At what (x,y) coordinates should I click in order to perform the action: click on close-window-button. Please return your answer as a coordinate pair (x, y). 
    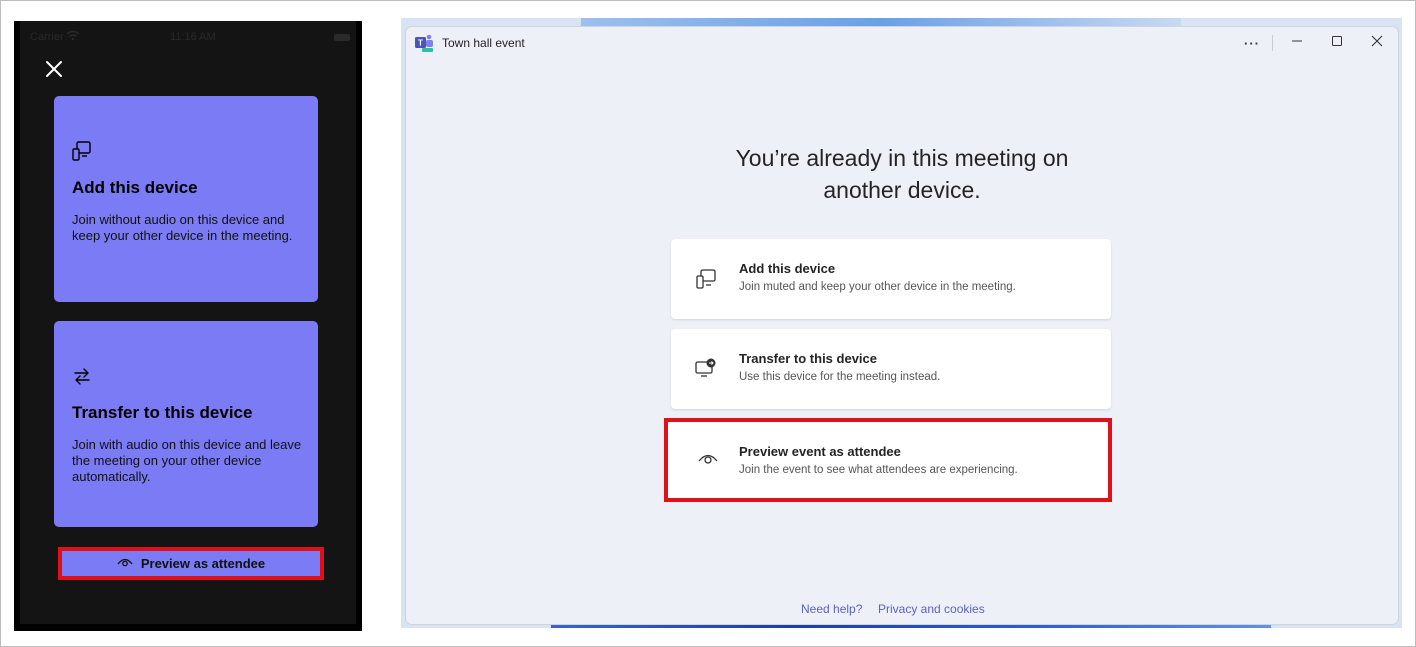
    Looking at the image, I should click on (1377, 43).